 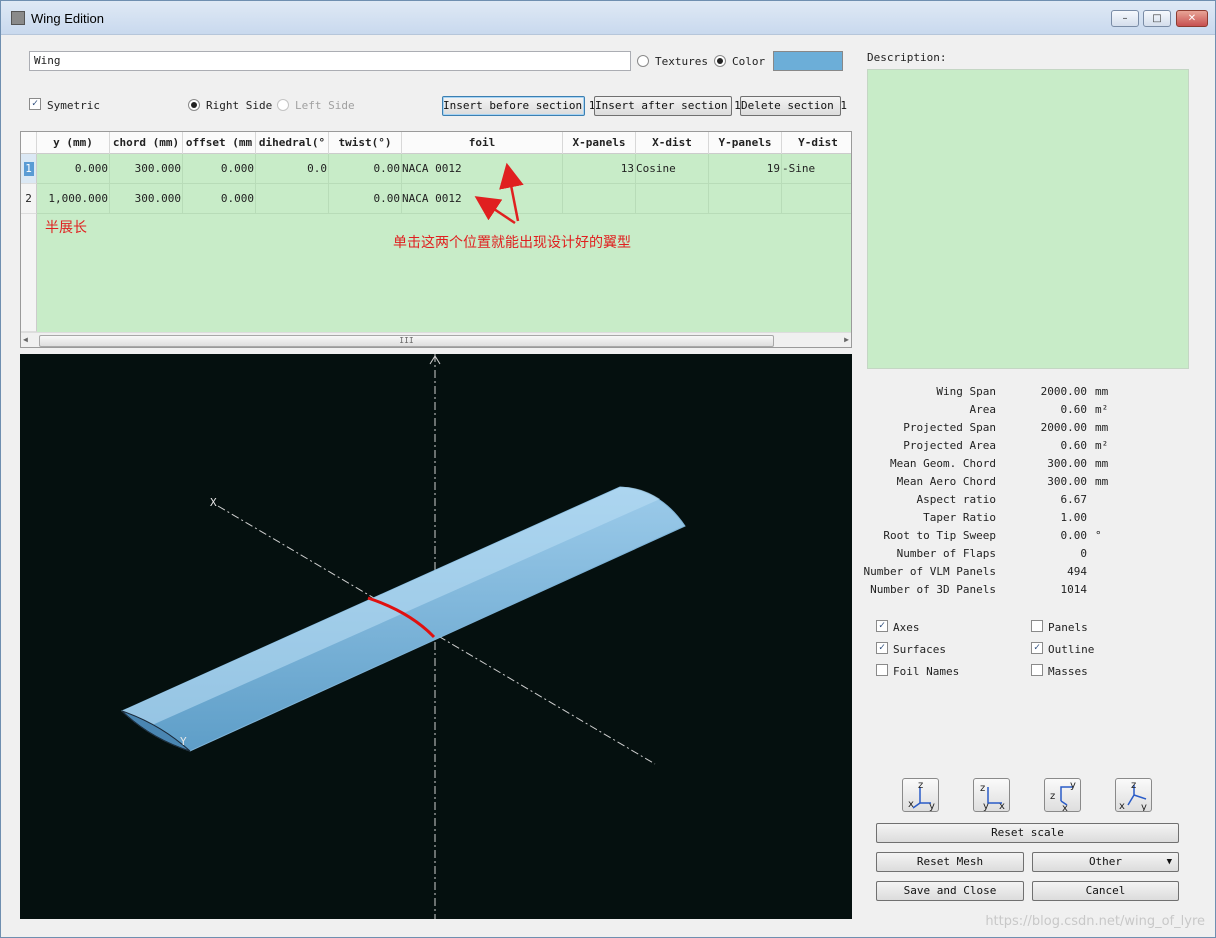 What do you see at coordinates (1102, 445) in the screenshot?
I see `stat-unit: m²` at bounding box center [1102, 445].